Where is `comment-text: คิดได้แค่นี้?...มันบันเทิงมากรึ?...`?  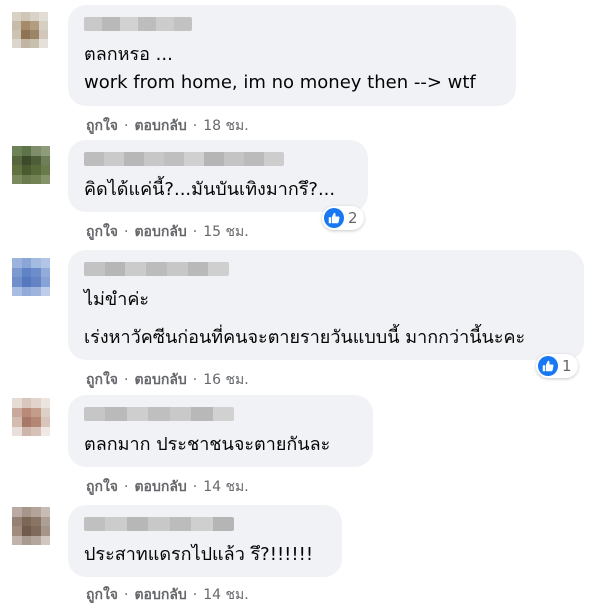 comment-text: คิดได้แค่นี้?...มันบันเทิงมากรึ?... is located at coordinates (210, 189).